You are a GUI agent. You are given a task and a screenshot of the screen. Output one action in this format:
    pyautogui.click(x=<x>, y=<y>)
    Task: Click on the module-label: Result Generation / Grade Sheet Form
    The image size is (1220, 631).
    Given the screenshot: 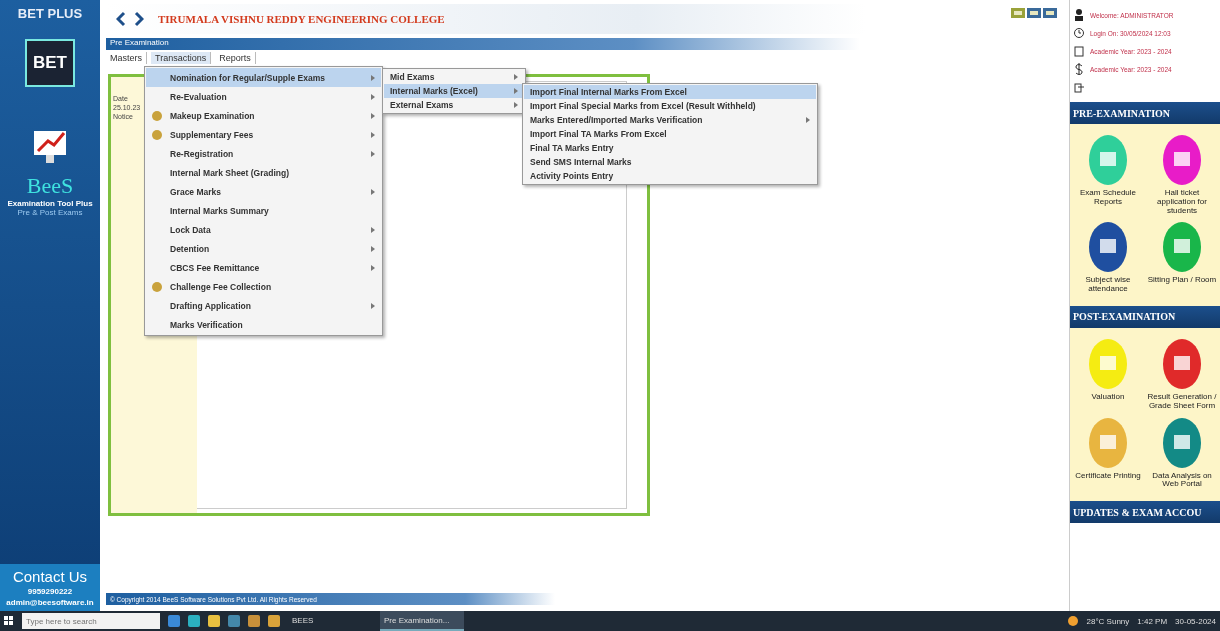 What is the action you would take?
    pyautogui.click(x=1182, y=402)
    